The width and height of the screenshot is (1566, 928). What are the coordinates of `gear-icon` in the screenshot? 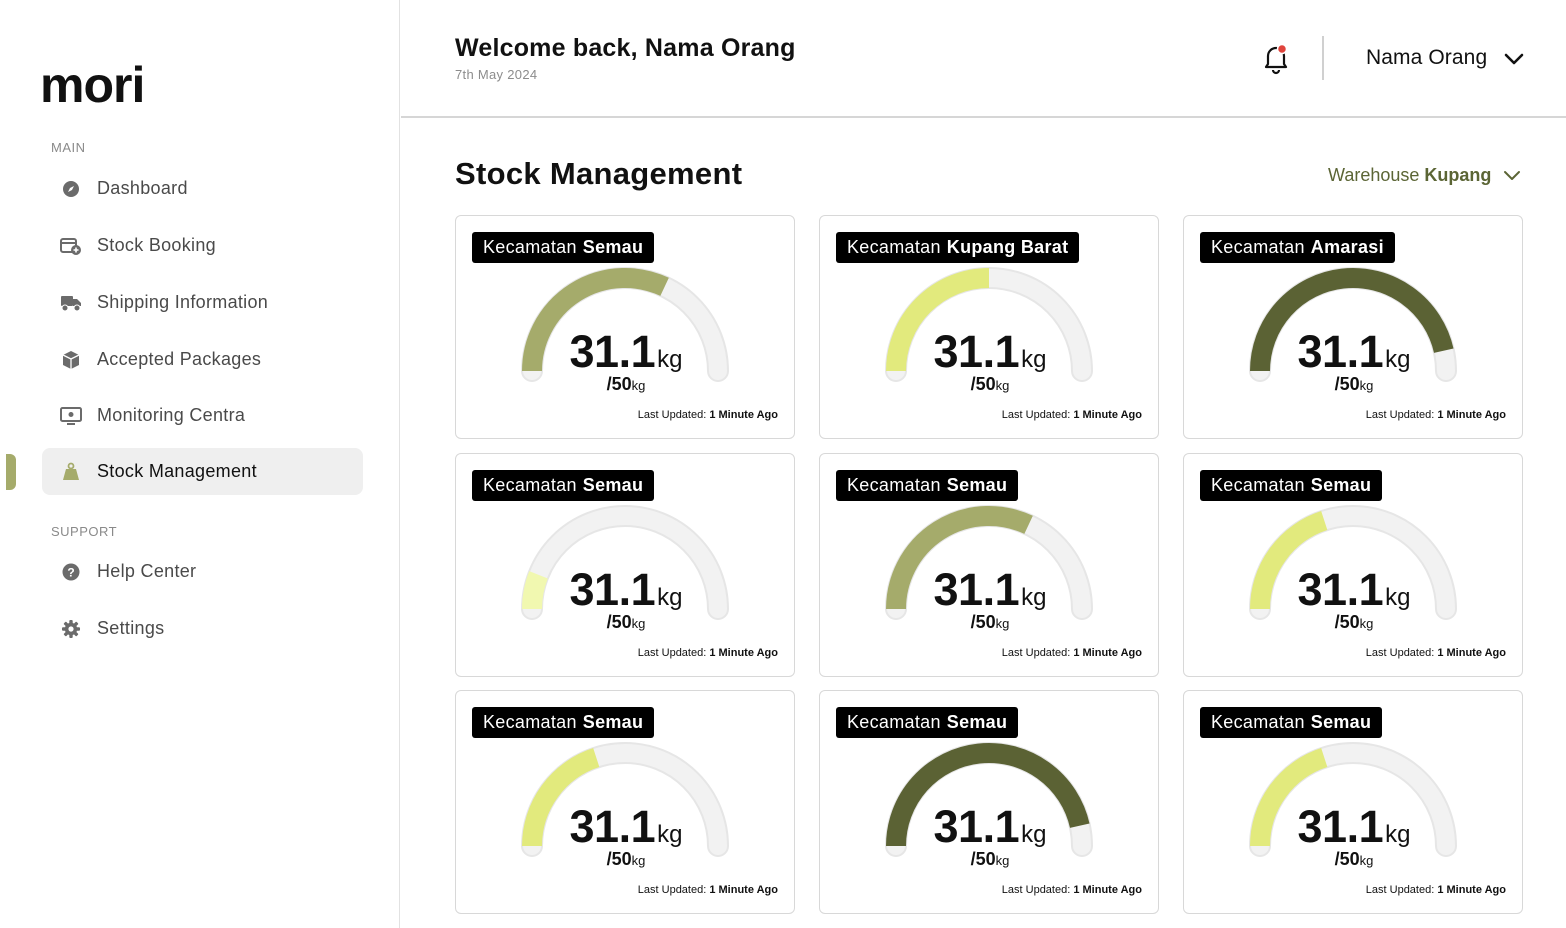 It's located at (71, 629).